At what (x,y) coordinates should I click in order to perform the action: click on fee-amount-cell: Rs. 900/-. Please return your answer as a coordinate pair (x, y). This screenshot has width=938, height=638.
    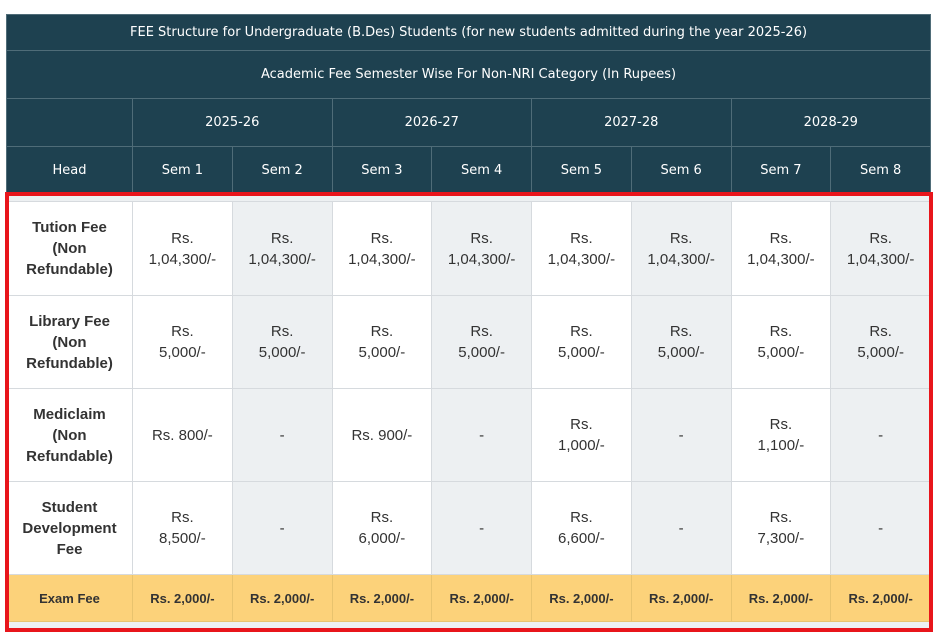
    Looking at the image, I should click on (382, 435).